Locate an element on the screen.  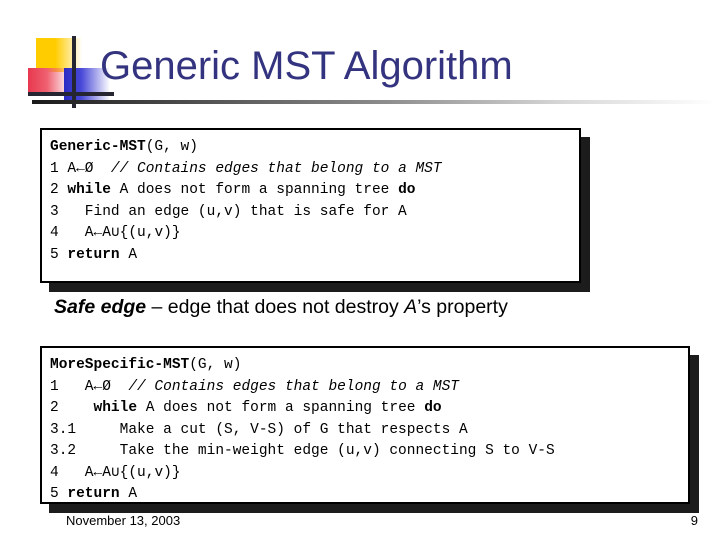
code-header-line: MoreSpecific-MST(G, w) is located at coordinates (365, 366).